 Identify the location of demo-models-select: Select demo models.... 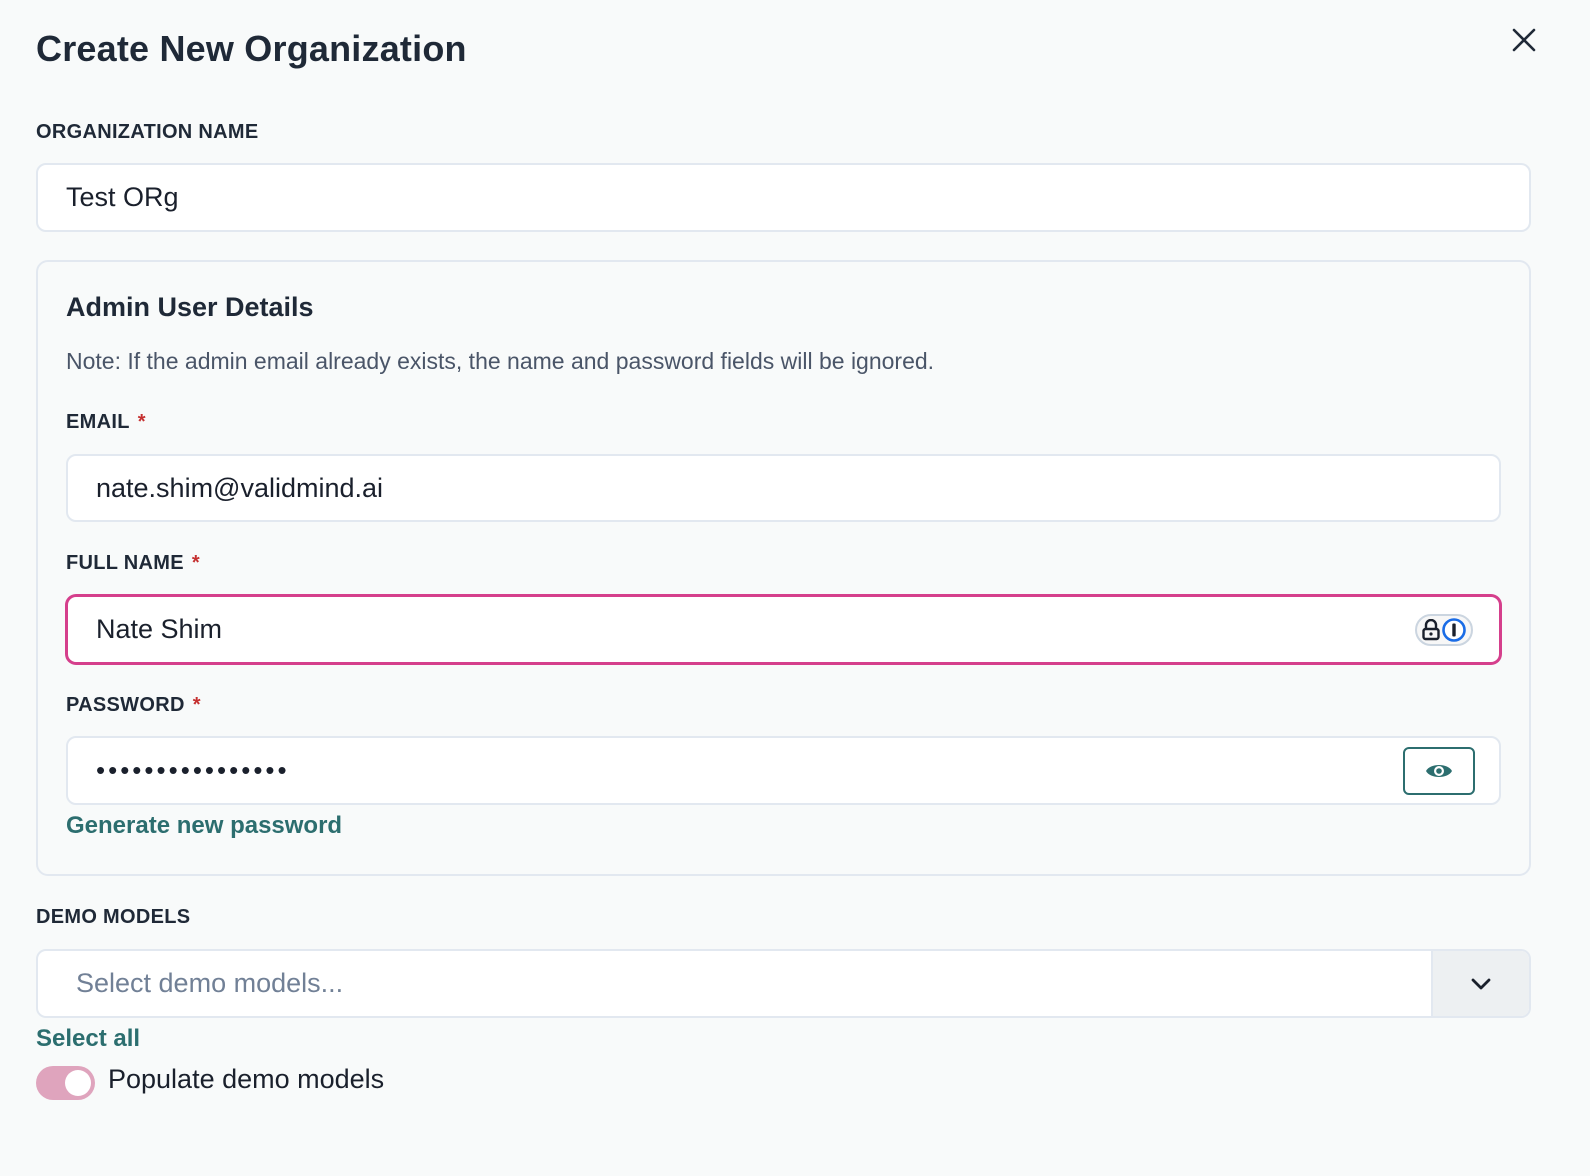
(783, 983).